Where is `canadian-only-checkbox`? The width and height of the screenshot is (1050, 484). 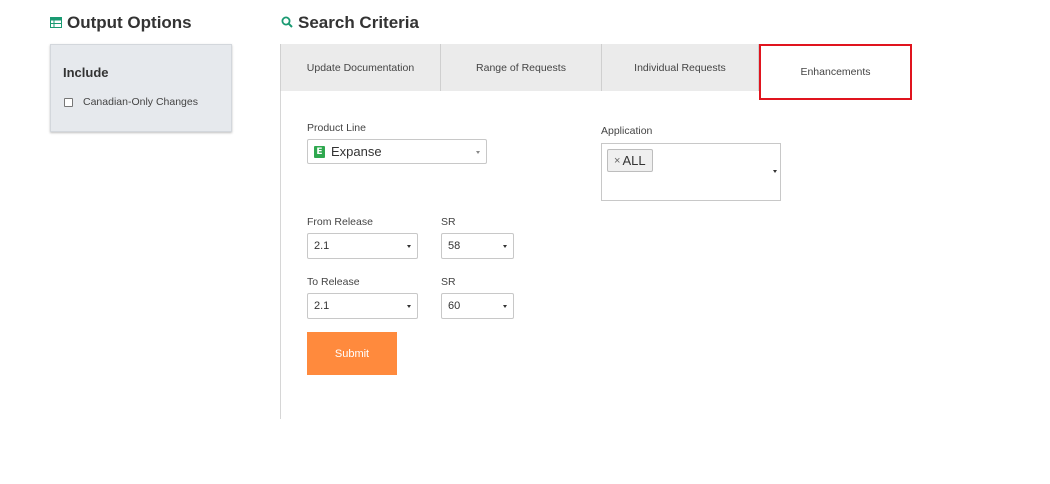
canadian-only-checkbox is located at coordinates (68, 102).